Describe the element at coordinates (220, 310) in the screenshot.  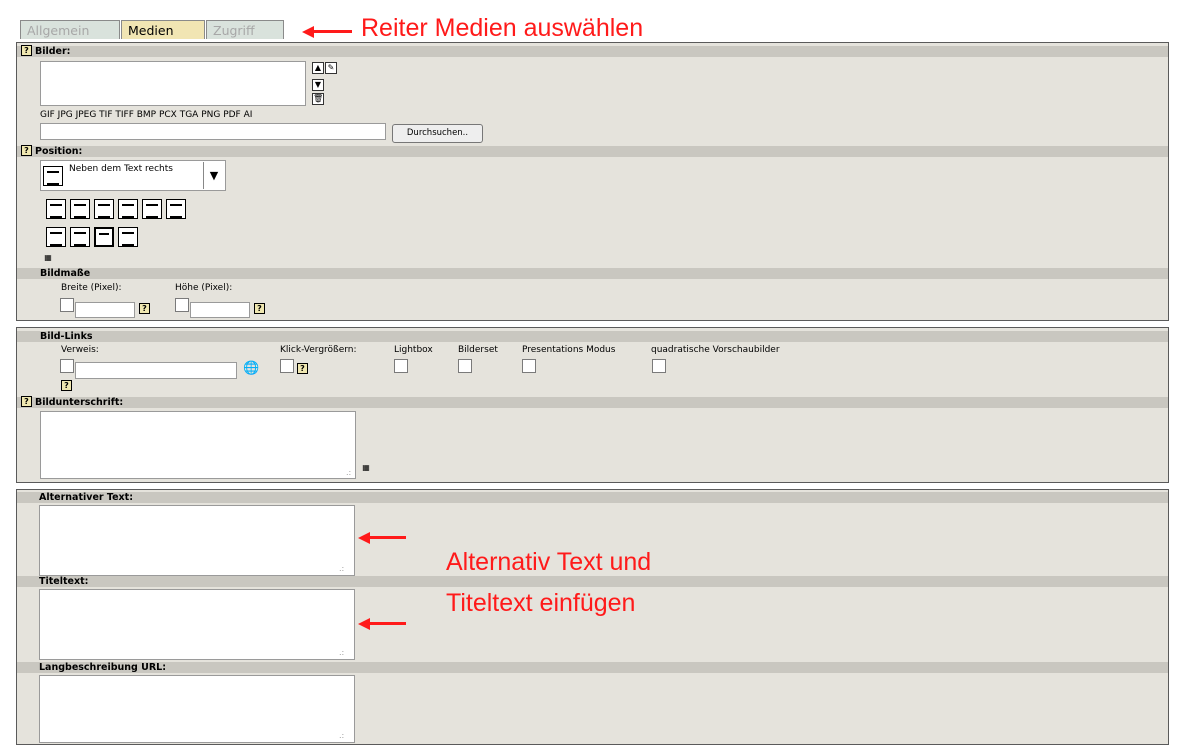
I see `height-input` at that location.